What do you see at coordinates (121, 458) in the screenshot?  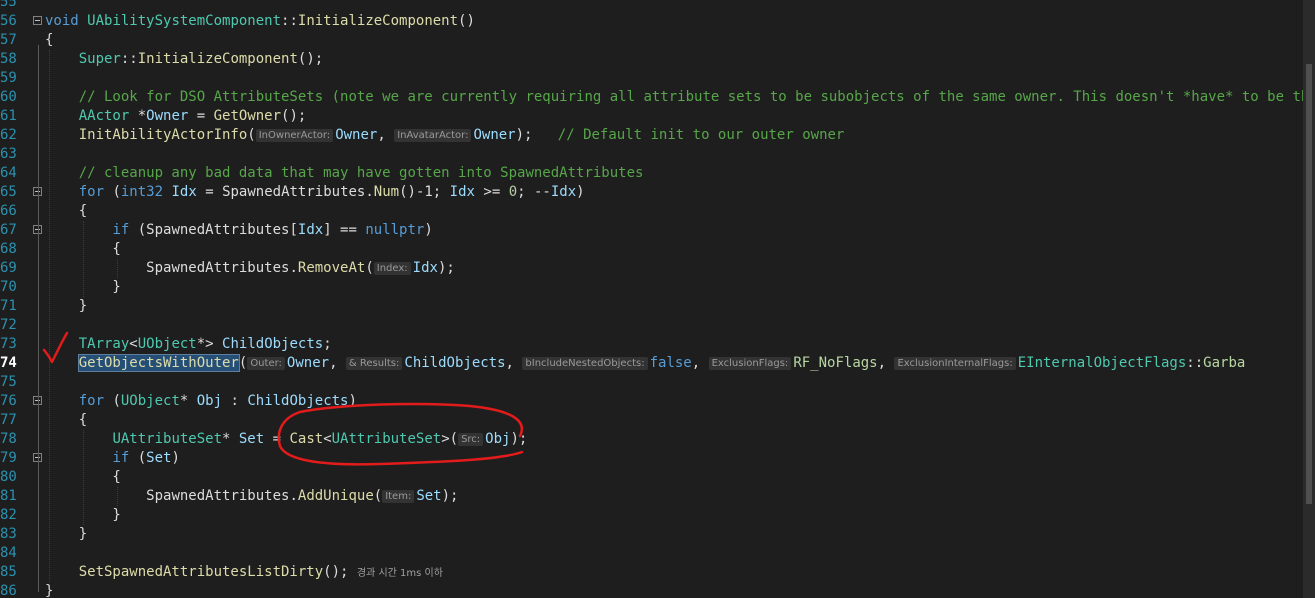 I see `code-token: if` at bounding box center [121, 458].